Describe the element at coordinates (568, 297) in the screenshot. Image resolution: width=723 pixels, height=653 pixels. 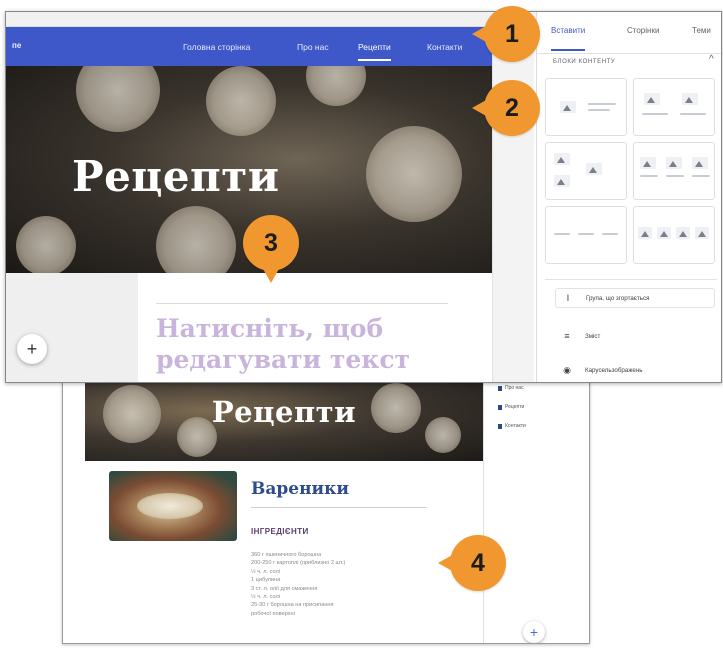
I see `text-cursor-icon: Ⅰ` at that location.